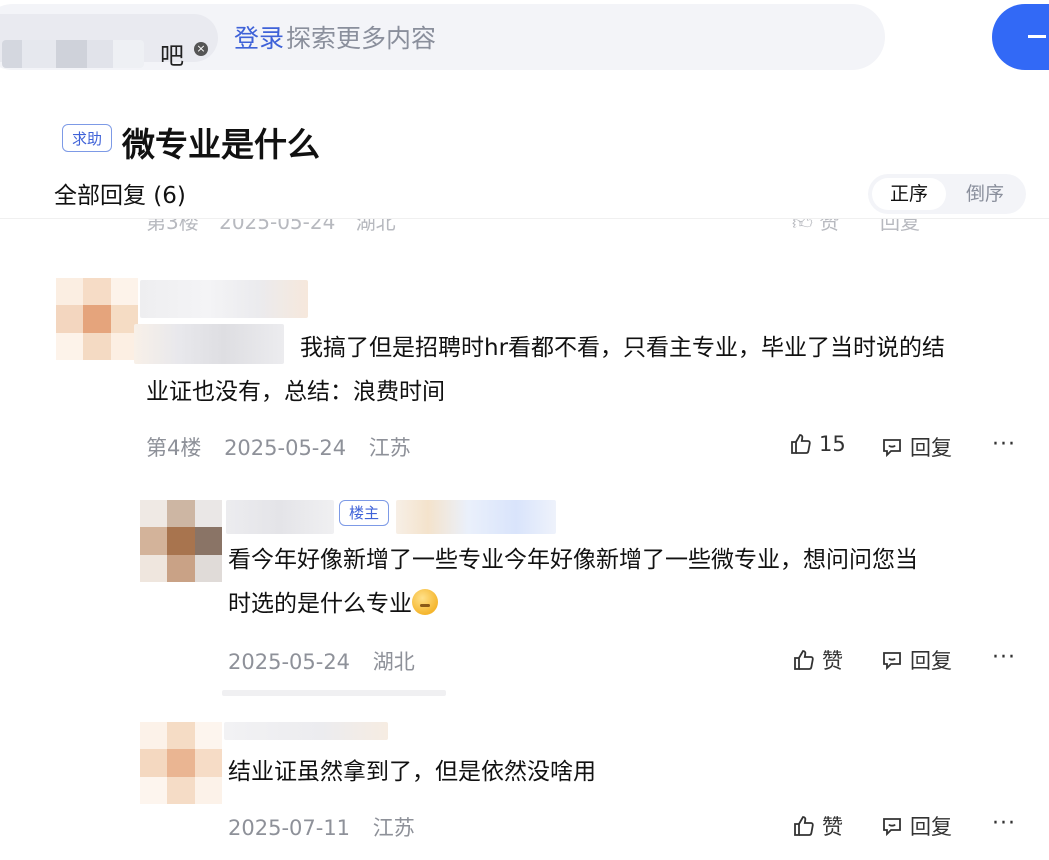 The width and height of the screenshot is (1049, 860). I want to click on forum-chip: 吧 ×, so click(109, 42).